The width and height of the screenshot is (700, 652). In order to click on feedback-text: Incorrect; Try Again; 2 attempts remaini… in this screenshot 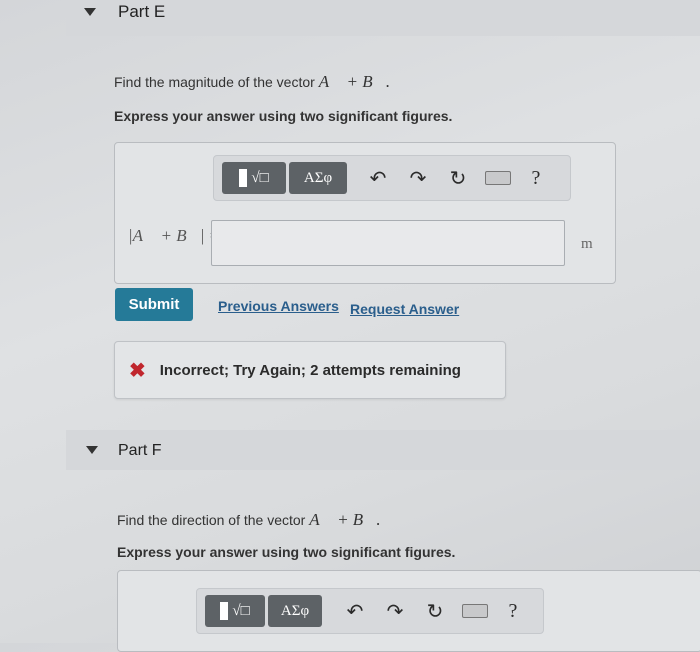, I will do `click(310, 370)`.